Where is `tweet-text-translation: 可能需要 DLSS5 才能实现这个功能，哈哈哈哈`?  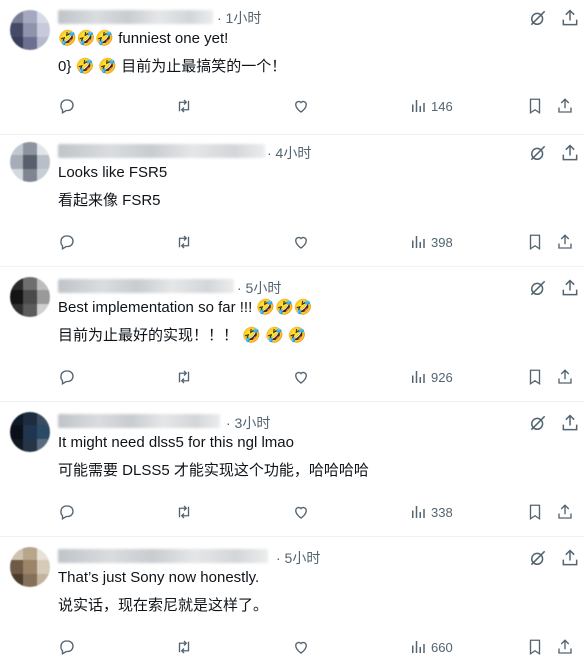 tweet-text-translation: 可能需要 DLSS5 才能实现这个功能，哈哈哈哈 is located at coordinates (213, 470).